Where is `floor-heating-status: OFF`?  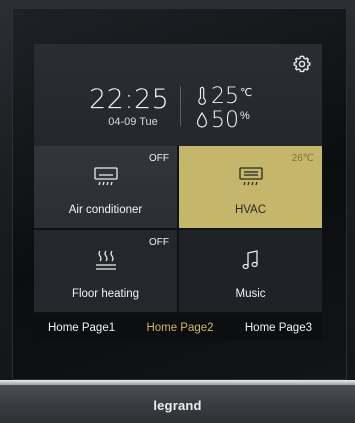
floor-heating-status: OFF is located at coordinates (159, 242).